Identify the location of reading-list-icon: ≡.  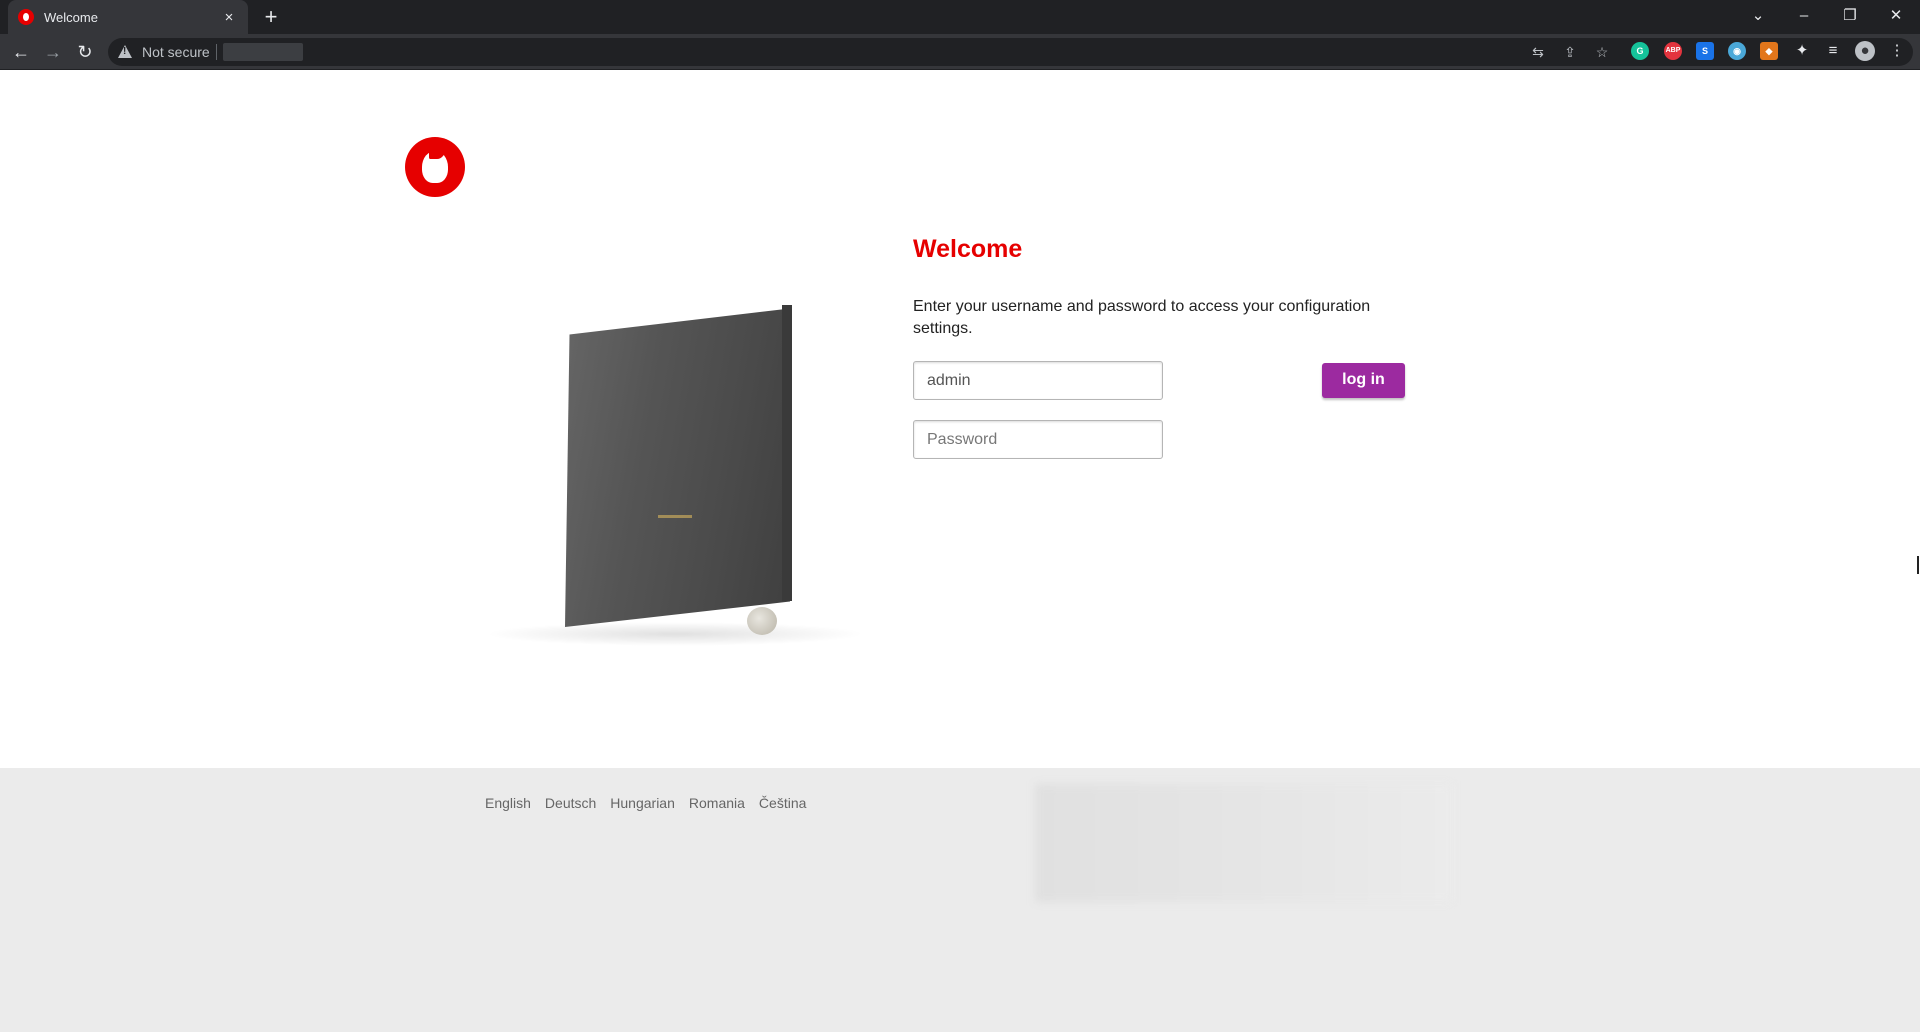
(1833, 51).